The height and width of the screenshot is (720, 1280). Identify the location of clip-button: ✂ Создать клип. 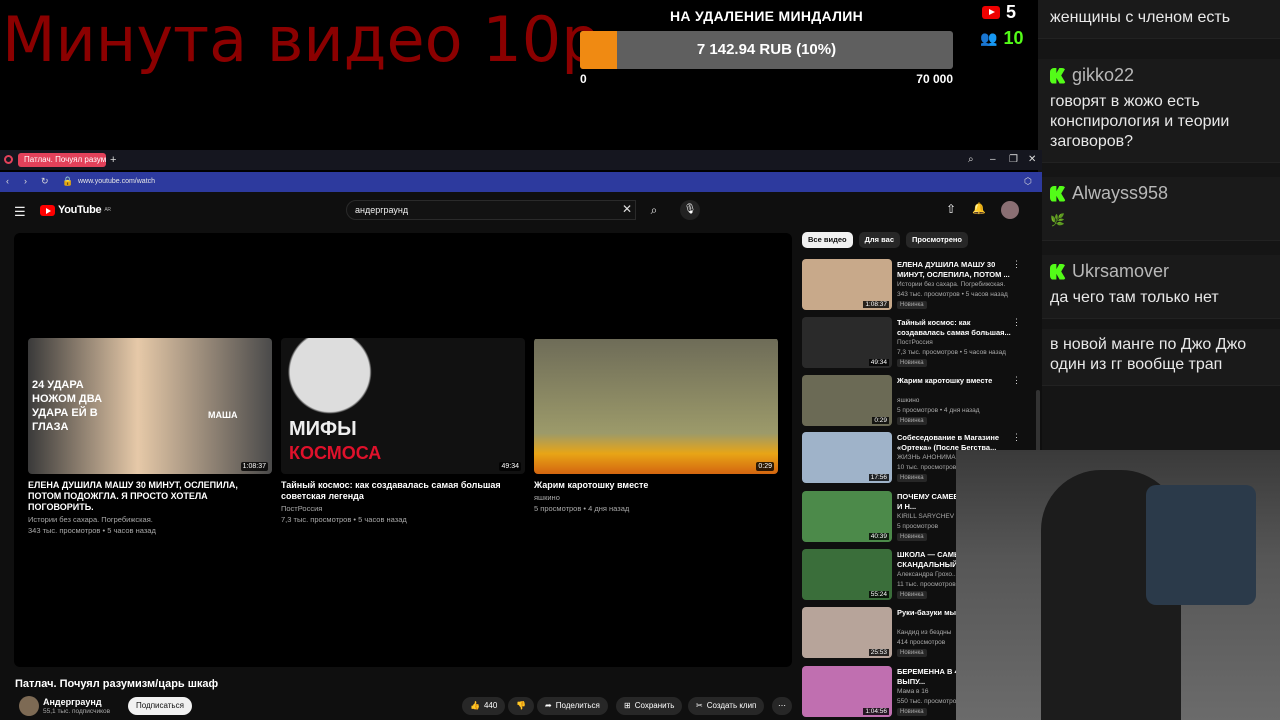
(726, 706).